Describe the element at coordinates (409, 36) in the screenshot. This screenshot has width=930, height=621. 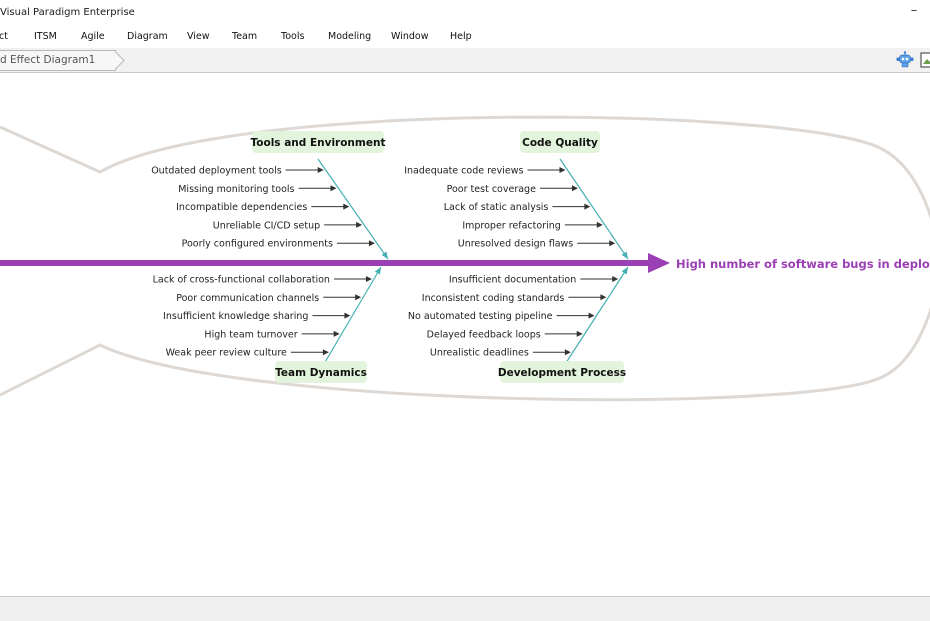
I see `menu-window: Window` at that location.